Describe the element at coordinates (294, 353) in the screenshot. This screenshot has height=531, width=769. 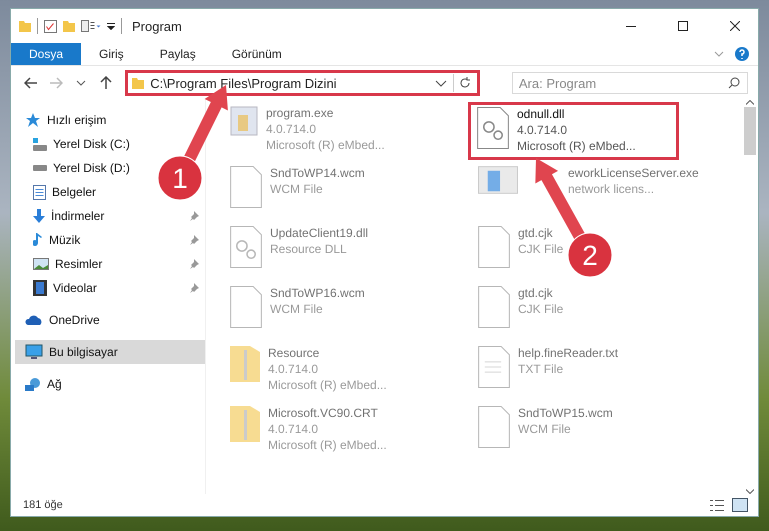
I see `file-name: Resource` at that location.